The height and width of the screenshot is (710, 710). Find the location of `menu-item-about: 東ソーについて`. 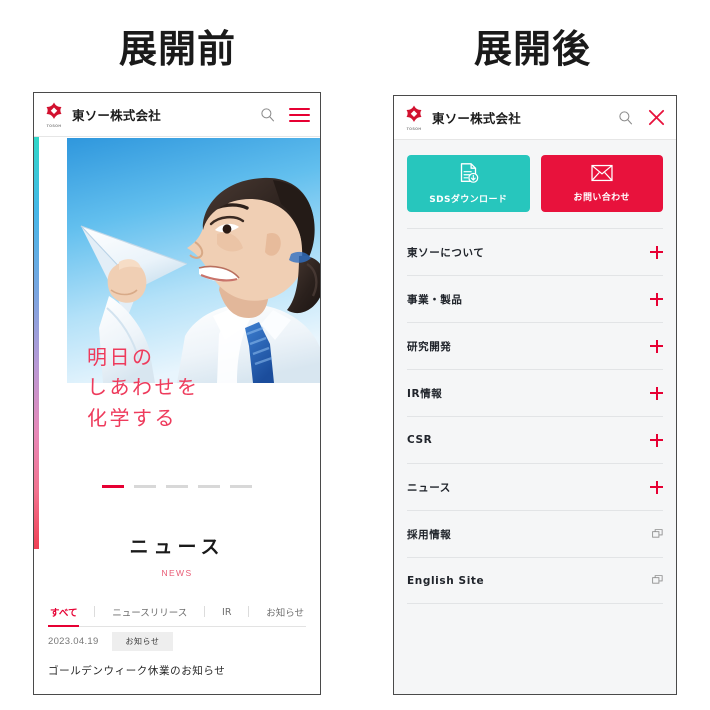

menu-item-about: 東ソーについて is located at coordinates (535, 251).